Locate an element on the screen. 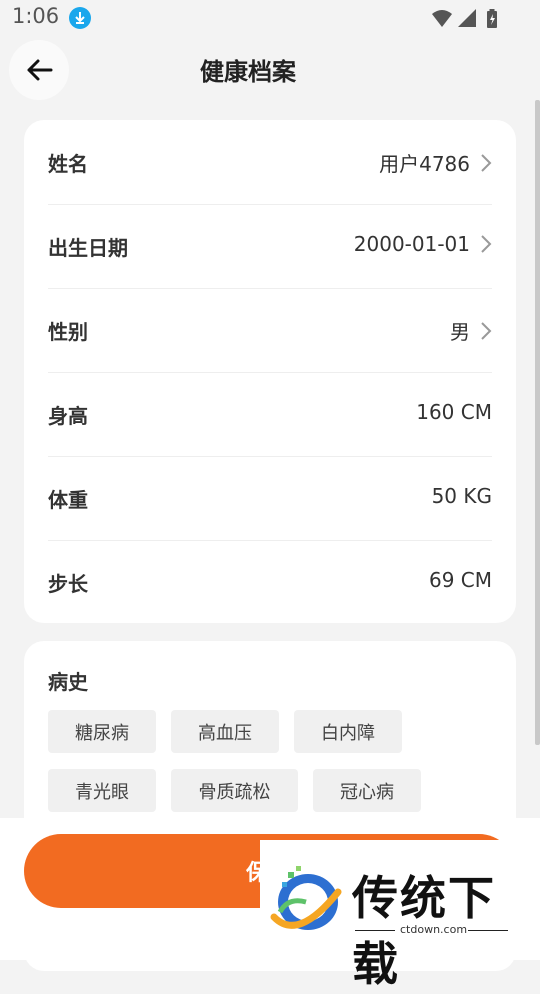  history-tag-osteoporosis: 骨质疏松 is located at coordinates (234, 790).